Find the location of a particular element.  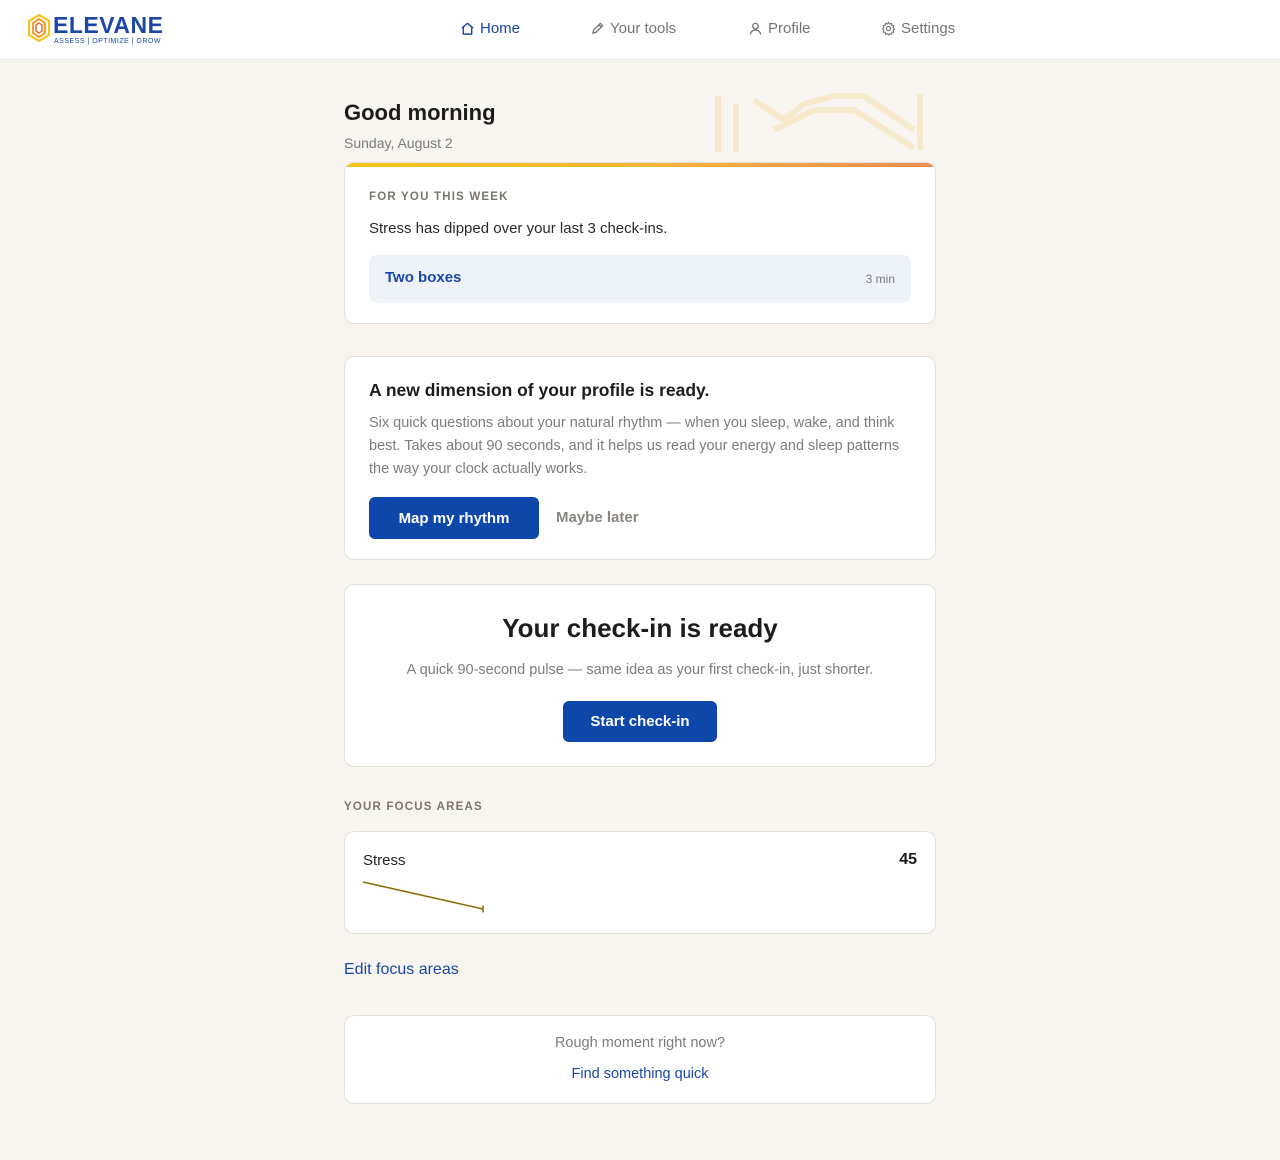

start-checkin-button: Start check-in is located at coordinates (640, 721).